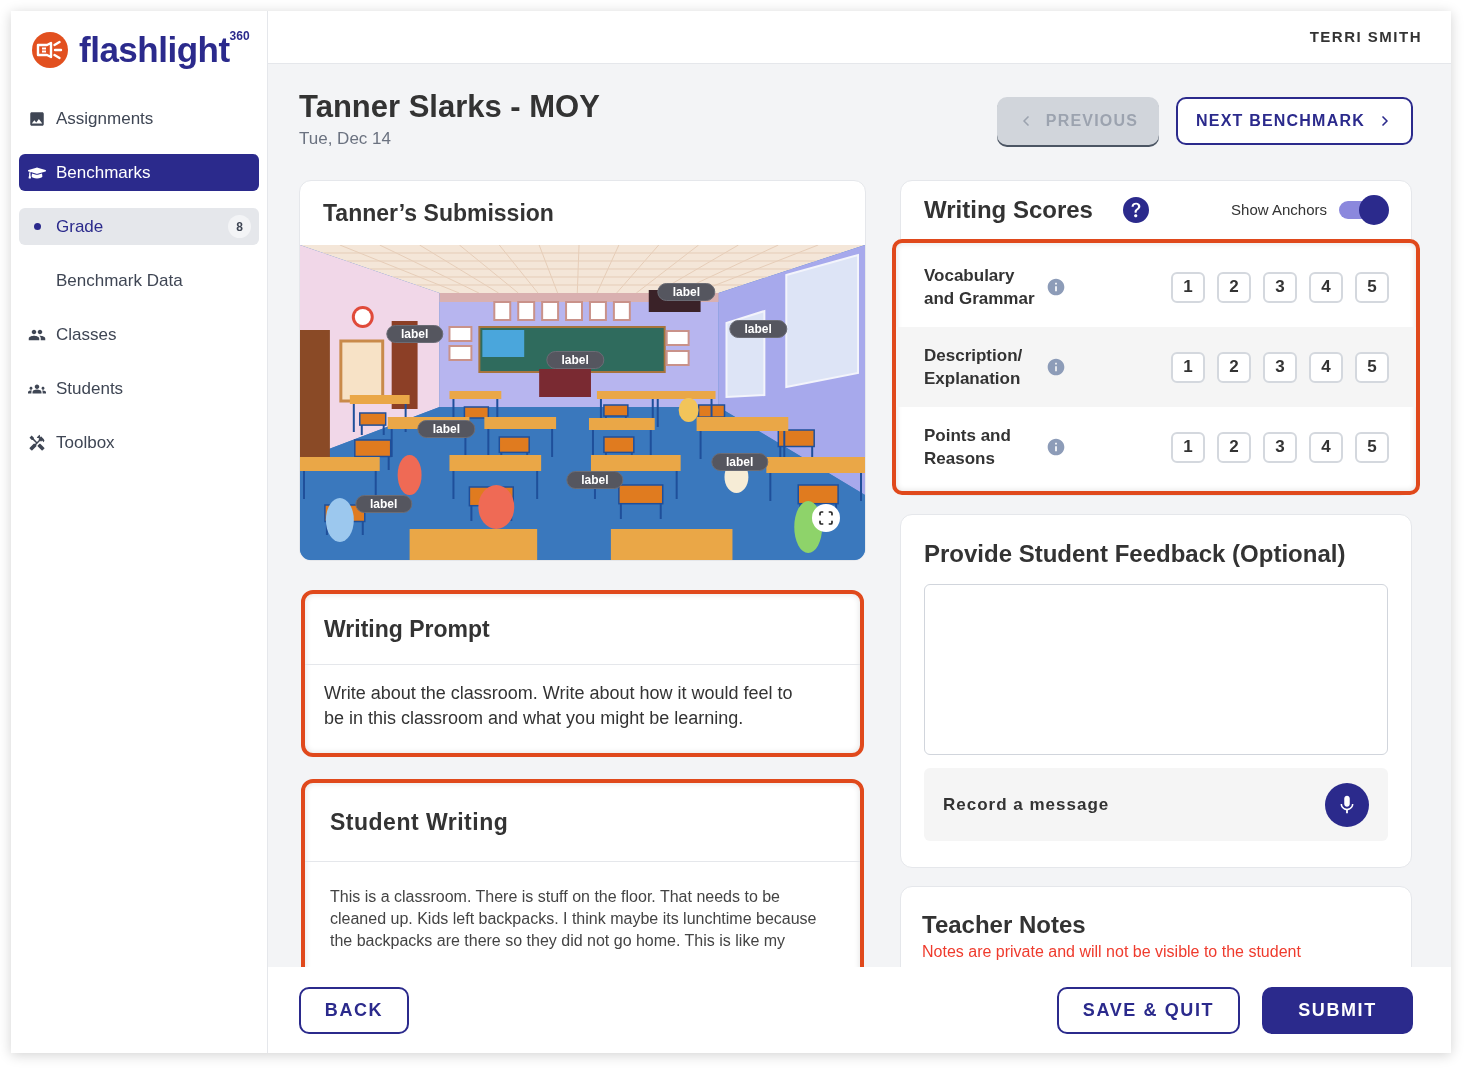  What do you see at coordinates (968, 447) in the screenshot?
I see `criterion-label: Points and Reasons` at bounding box center [968, 447].